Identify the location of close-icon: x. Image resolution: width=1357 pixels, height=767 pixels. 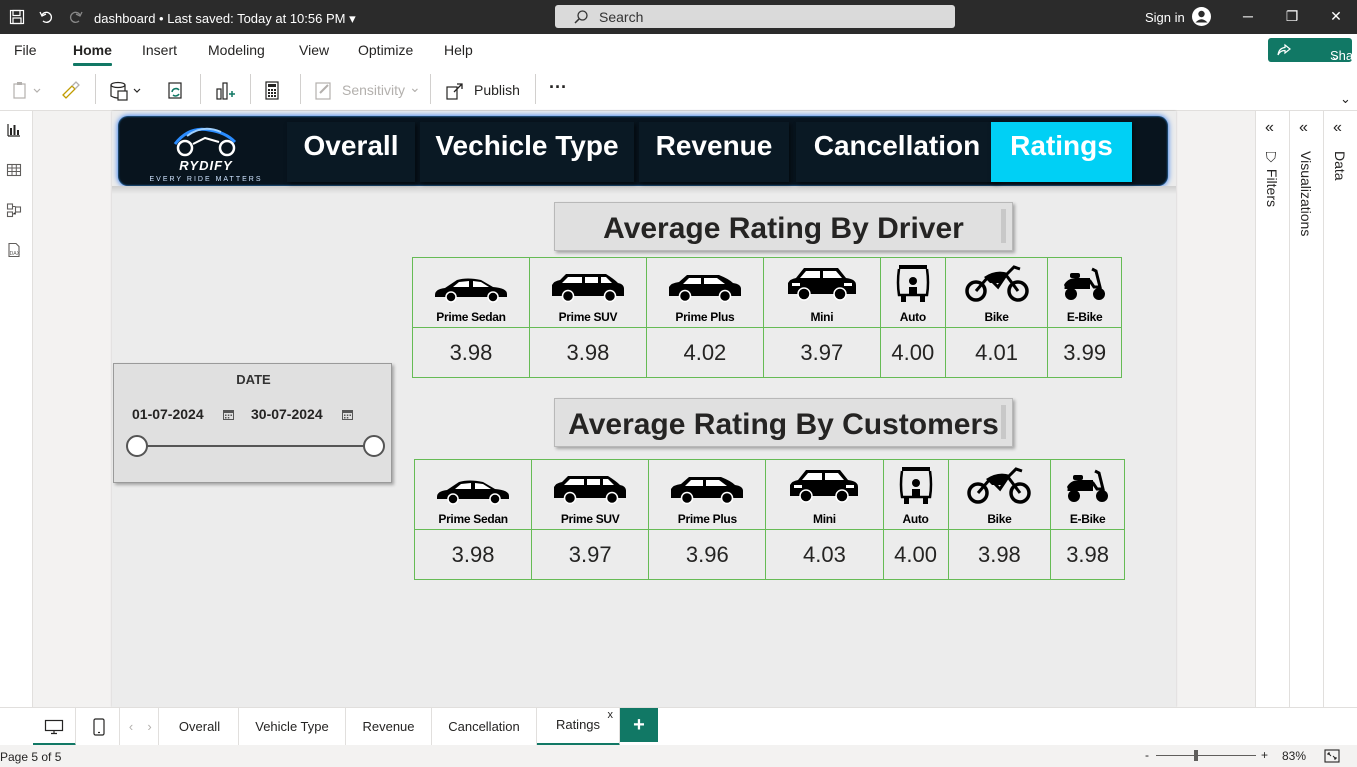
(611, 715).